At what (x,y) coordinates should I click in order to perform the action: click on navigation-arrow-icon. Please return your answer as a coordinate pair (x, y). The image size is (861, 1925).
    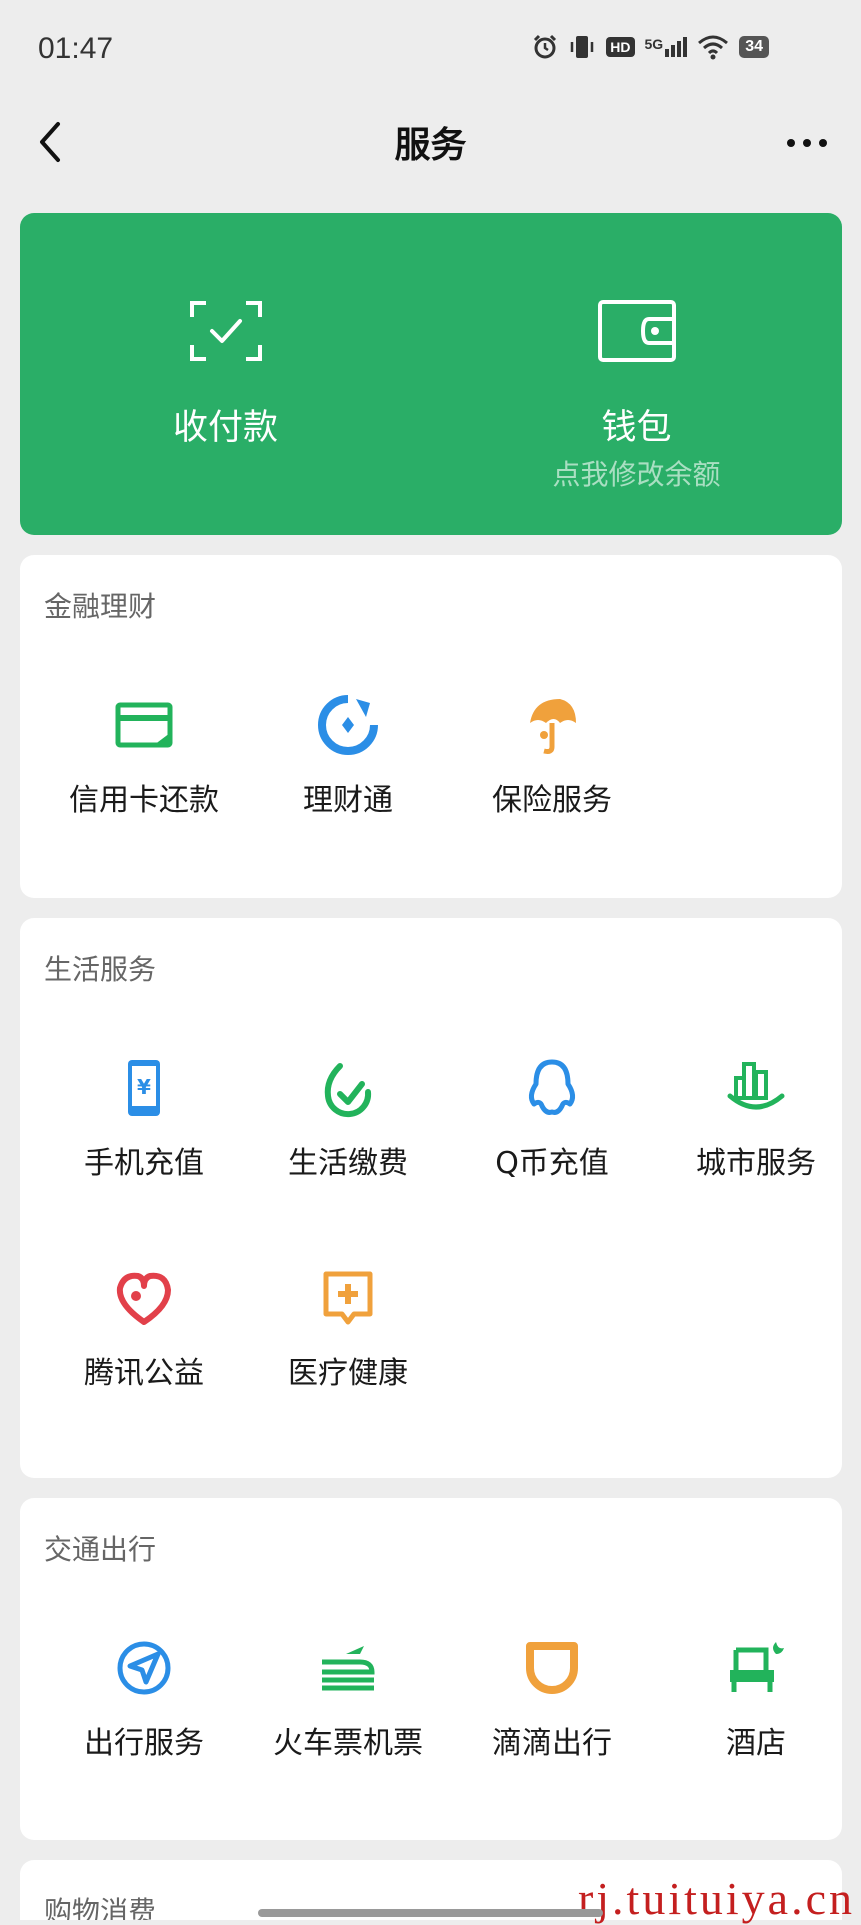
    Looking at the image, I should click on (144, 1668).